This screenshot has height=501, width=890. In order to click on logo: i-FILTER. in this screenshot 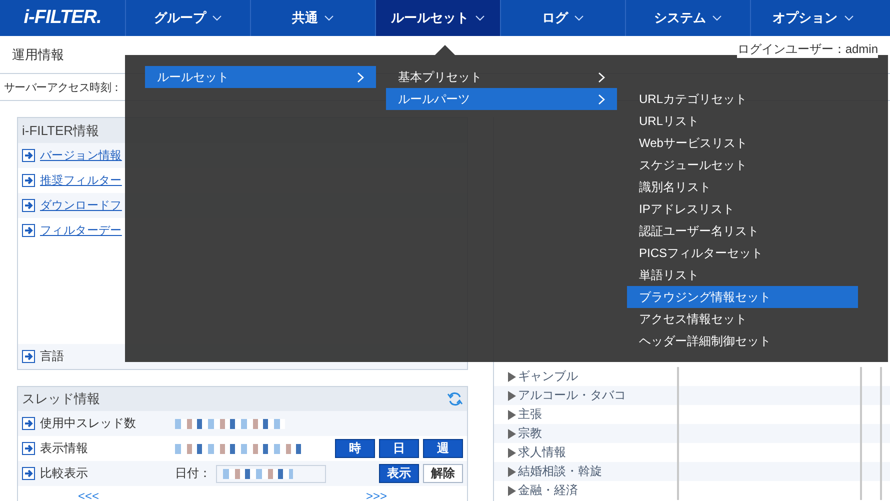, I will do `click(62, 18)`.